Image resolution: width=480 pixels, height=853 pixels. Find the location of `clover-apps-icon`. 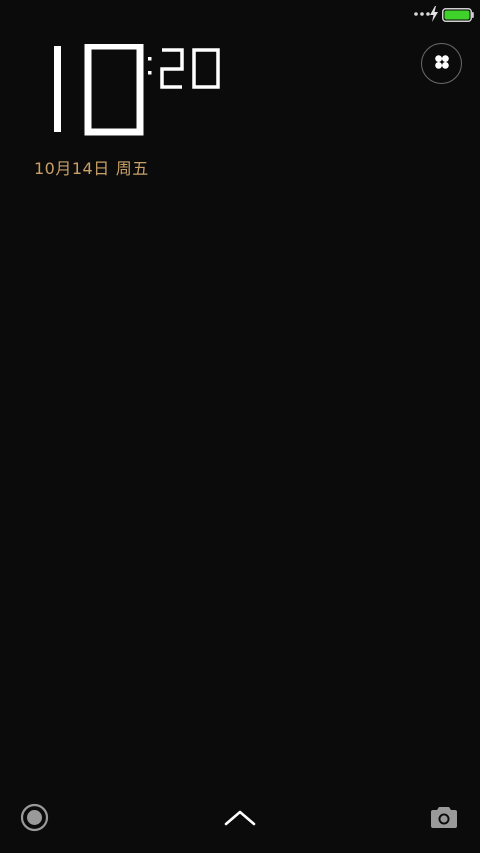

clover-apps-icon is located at coordinates (442, 64).